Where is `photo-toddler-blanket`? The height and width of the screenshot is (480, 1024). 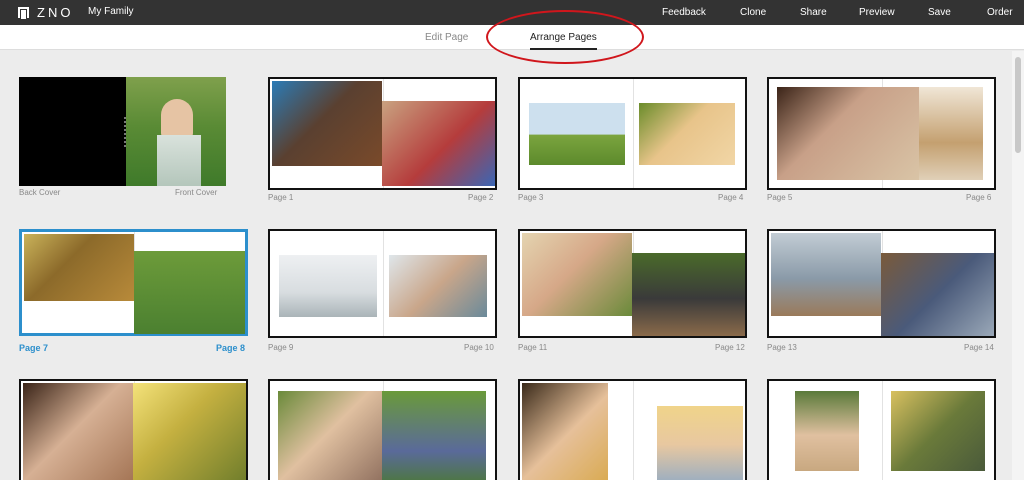
photo-toddler-blanket is located at coordinates (827, 431).